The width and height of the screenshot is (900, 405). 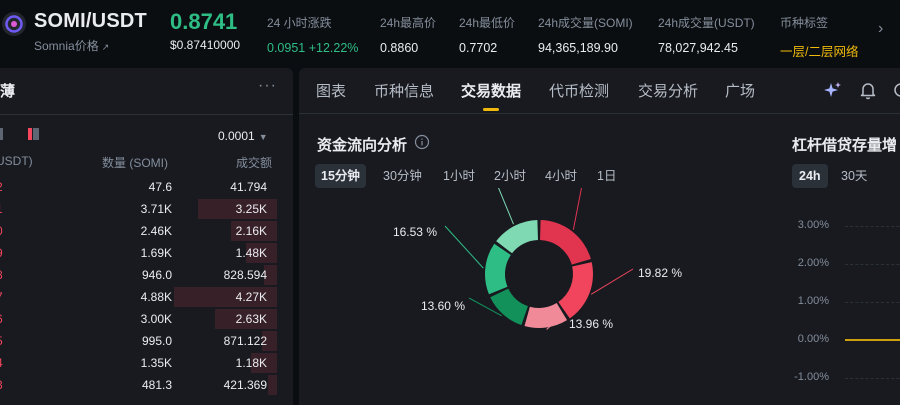 I want to click on order-book-row: 1 3.71K 3.25K, so click(x=146, y=209).